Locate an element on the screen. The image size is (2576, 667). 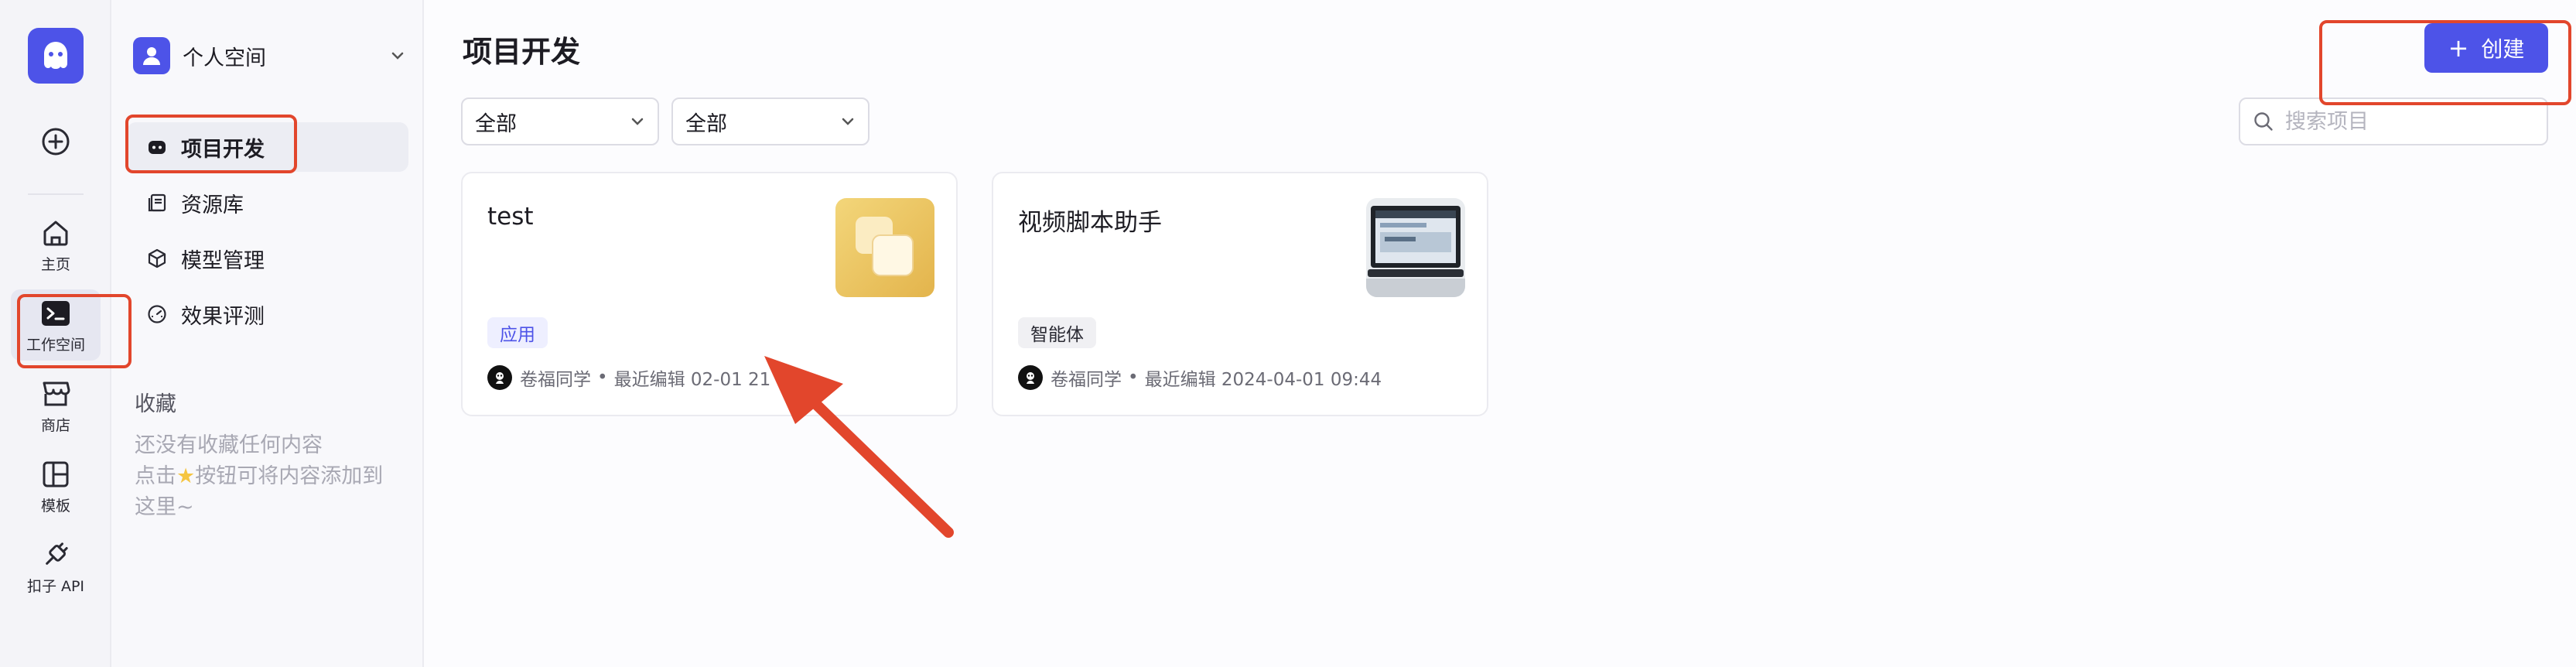
gauge-icon is located at coordinates (157, 314).